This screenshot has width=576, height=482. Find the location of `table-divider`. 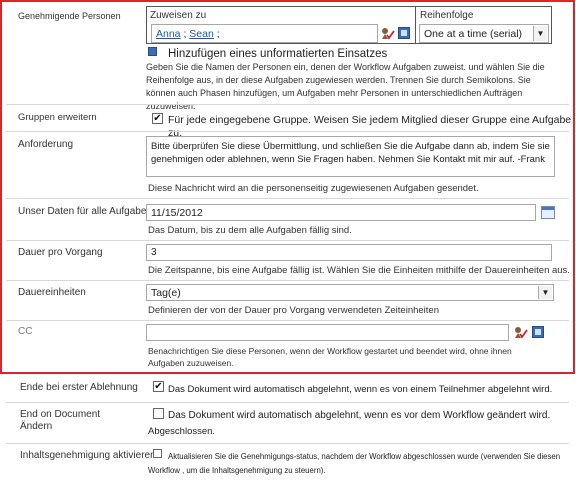

table-divider is located at coordinates (415, 25).